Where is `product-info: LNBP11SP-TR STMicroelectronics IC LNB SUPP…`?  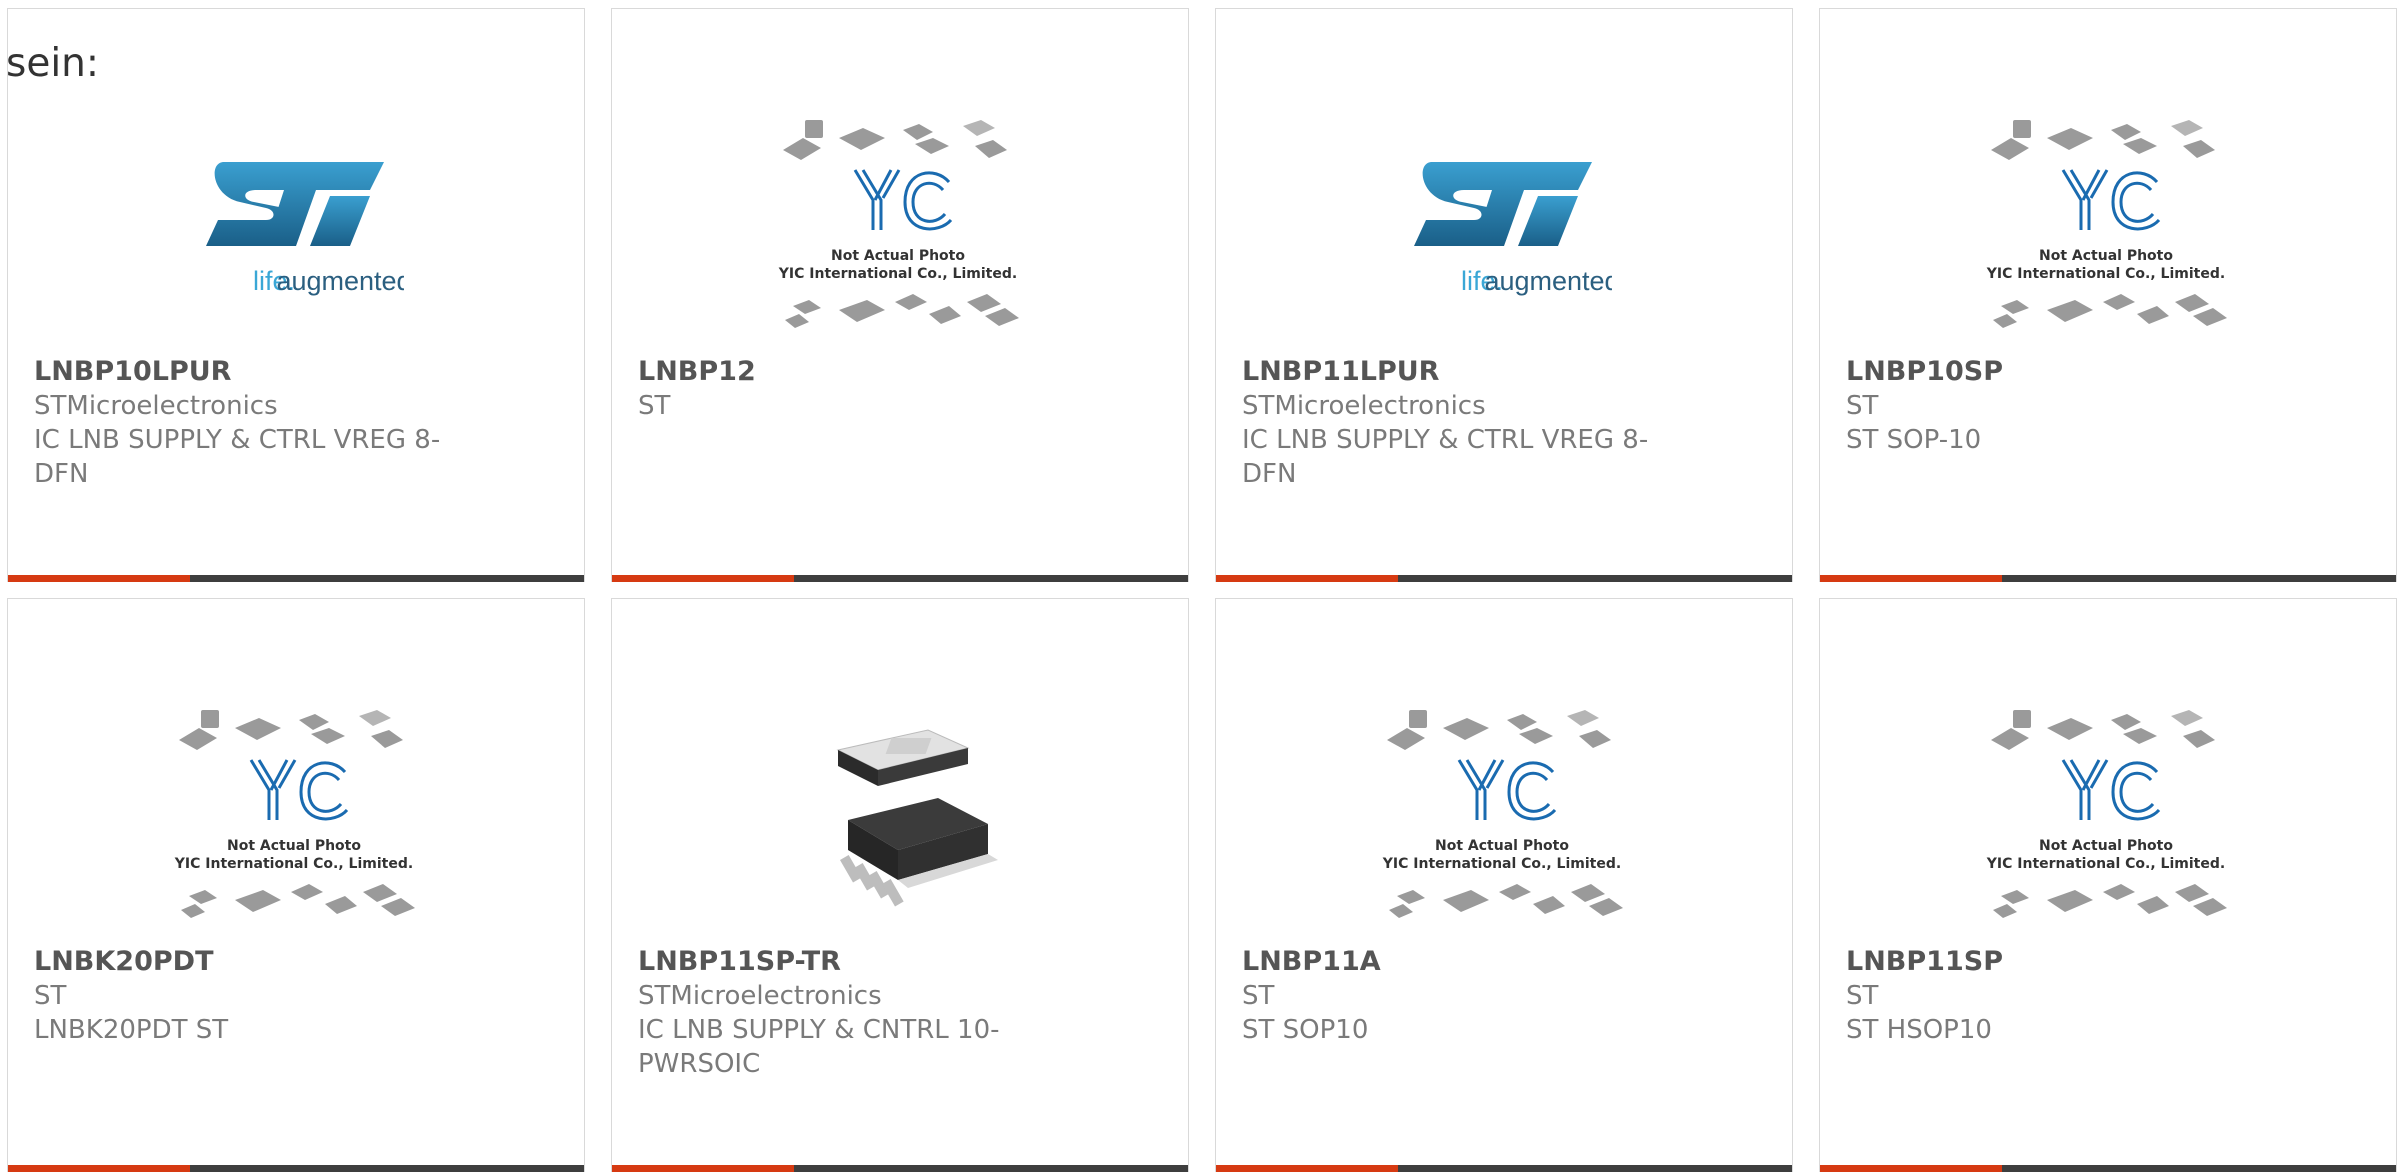
product-info: LNBP11SP-TR STMicroelectronics IC LNB SUPP… is located at coordinates (848, 1013).